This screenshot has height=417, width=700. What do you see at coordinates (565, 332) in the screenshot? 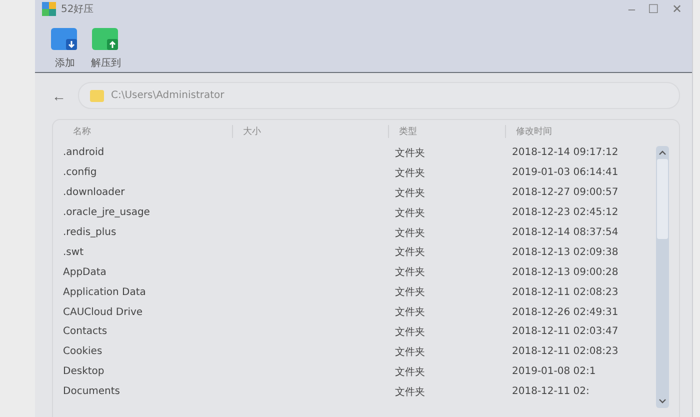
I see `modified-time: 2018-12-11 02:03:47` at bounding box center [565, 332].